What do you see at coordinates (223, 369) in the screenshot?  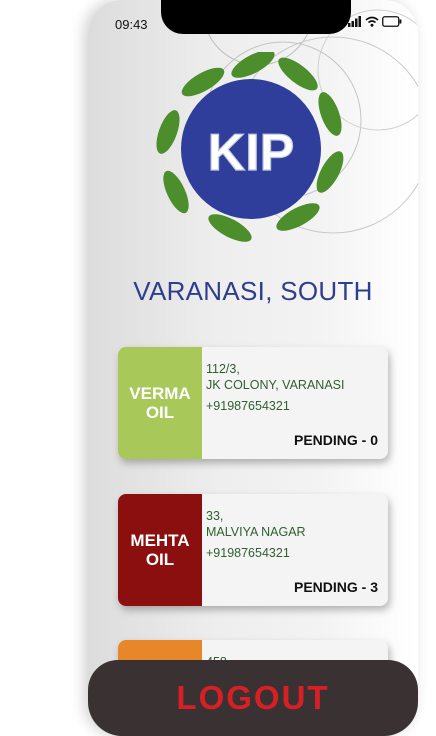 I see `address-line1: 112/3,` at bounding box center [223, 369].